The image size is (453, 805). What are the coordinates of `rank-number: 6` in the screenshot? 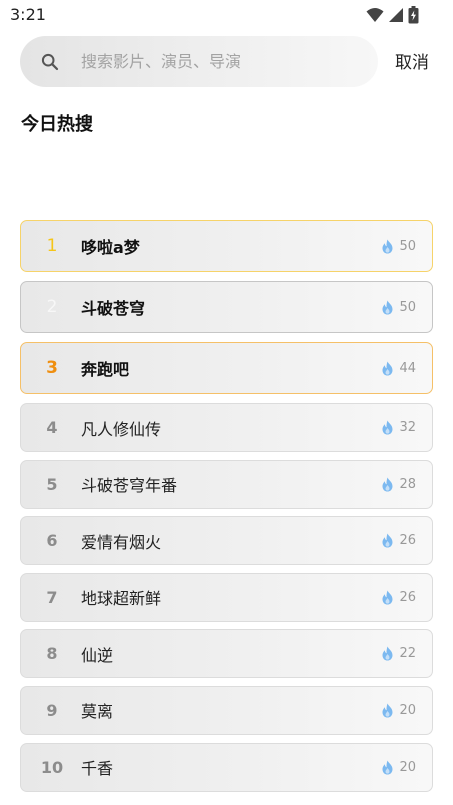 It's located at (52, 541).